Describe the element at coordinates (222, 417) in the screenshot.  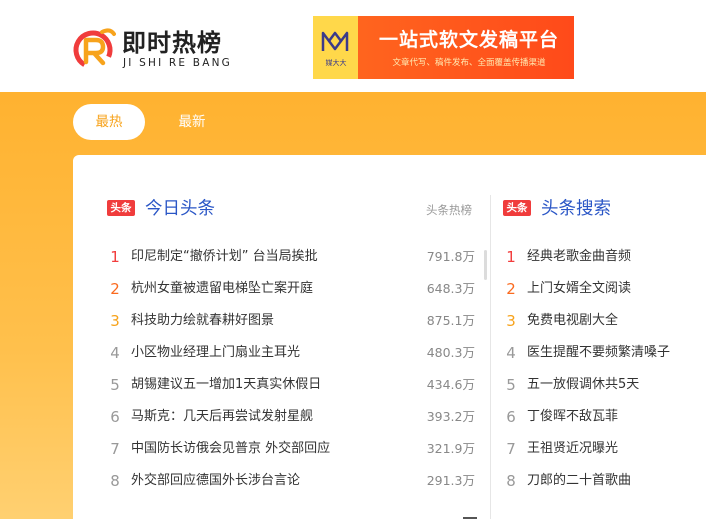
I see `item-title: 马斯克：几天后再尝试发射星舰` at that location.